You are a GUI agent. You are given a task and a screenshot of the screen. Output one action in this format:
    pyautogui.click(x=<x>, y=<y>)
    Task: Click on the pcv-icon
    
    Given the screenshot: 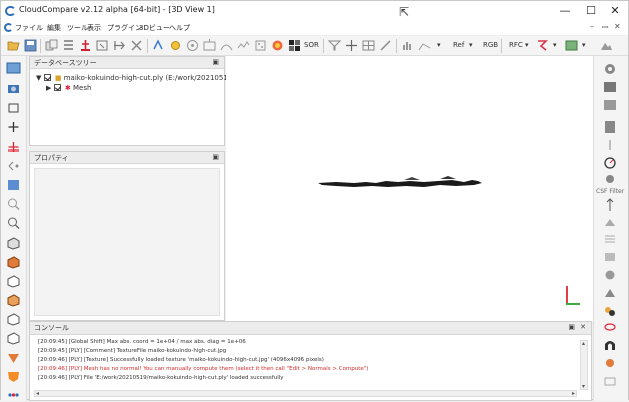 What is the action you would take?
    pyautogui.click(x=610, y=87)
    